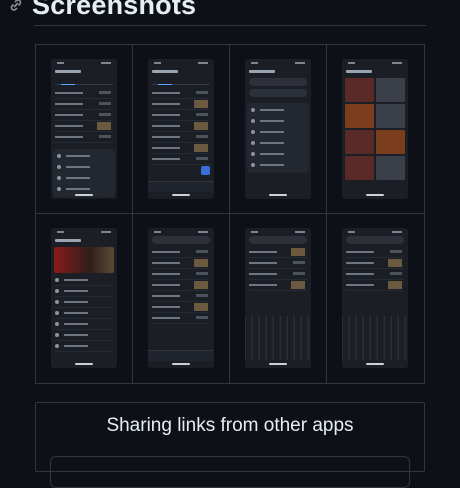  Describe the element at coordinates (114, 10) in the screenshot. I see `section-title: Screenshots` at that location.